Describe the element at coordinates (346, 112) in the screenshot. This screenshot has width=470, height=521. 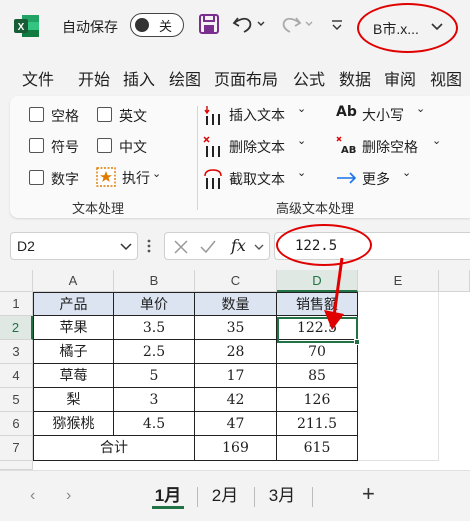
I see `case-icon: Ab` at that location.